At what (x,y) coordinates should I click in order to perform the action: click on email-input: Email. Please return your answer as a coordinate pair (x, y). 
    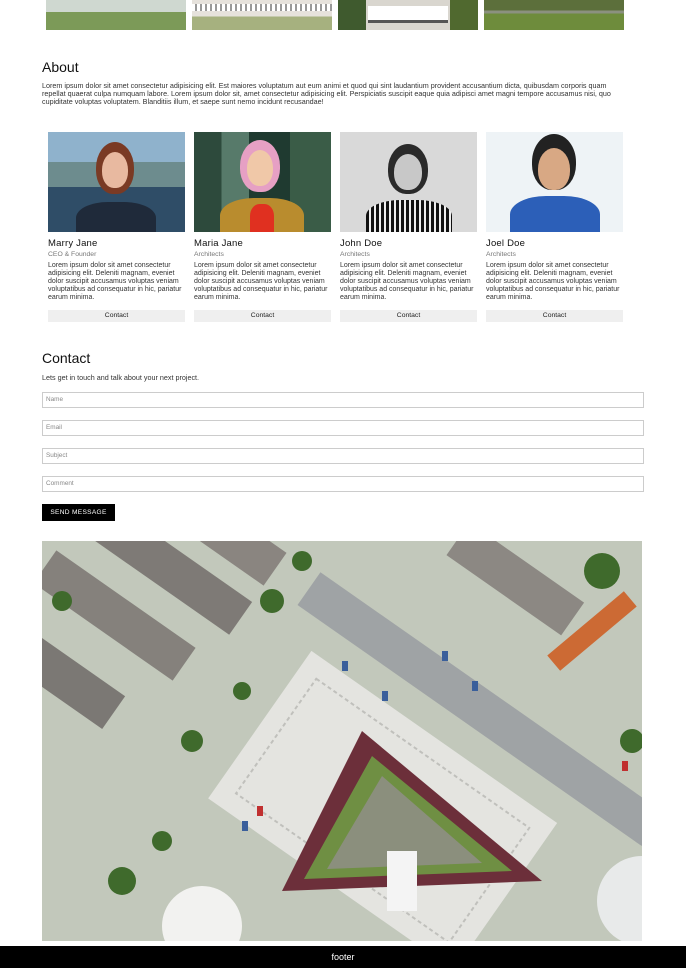
    Looking at the image, I should click on (343, 428).